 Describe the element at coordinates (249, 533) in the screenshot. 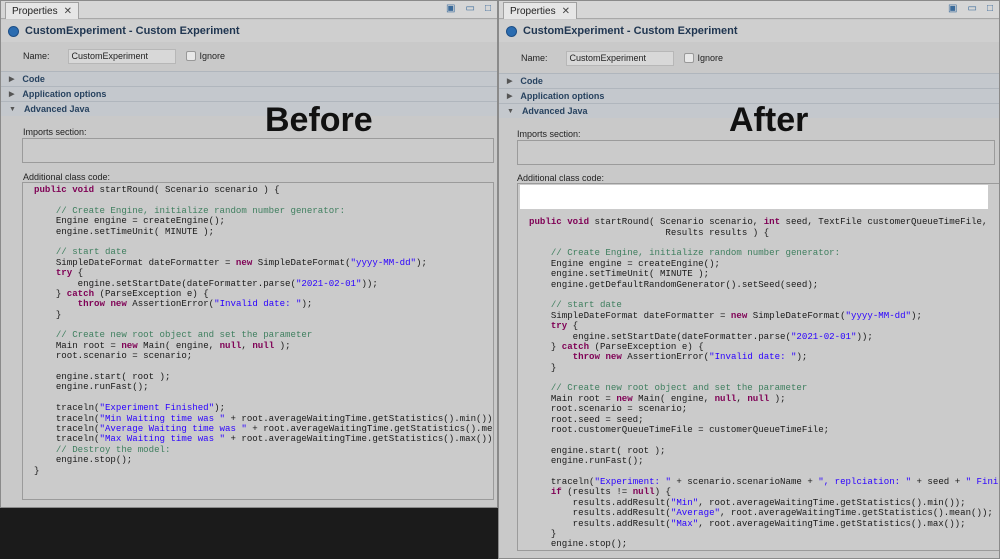

I see `dark-background` at that location.